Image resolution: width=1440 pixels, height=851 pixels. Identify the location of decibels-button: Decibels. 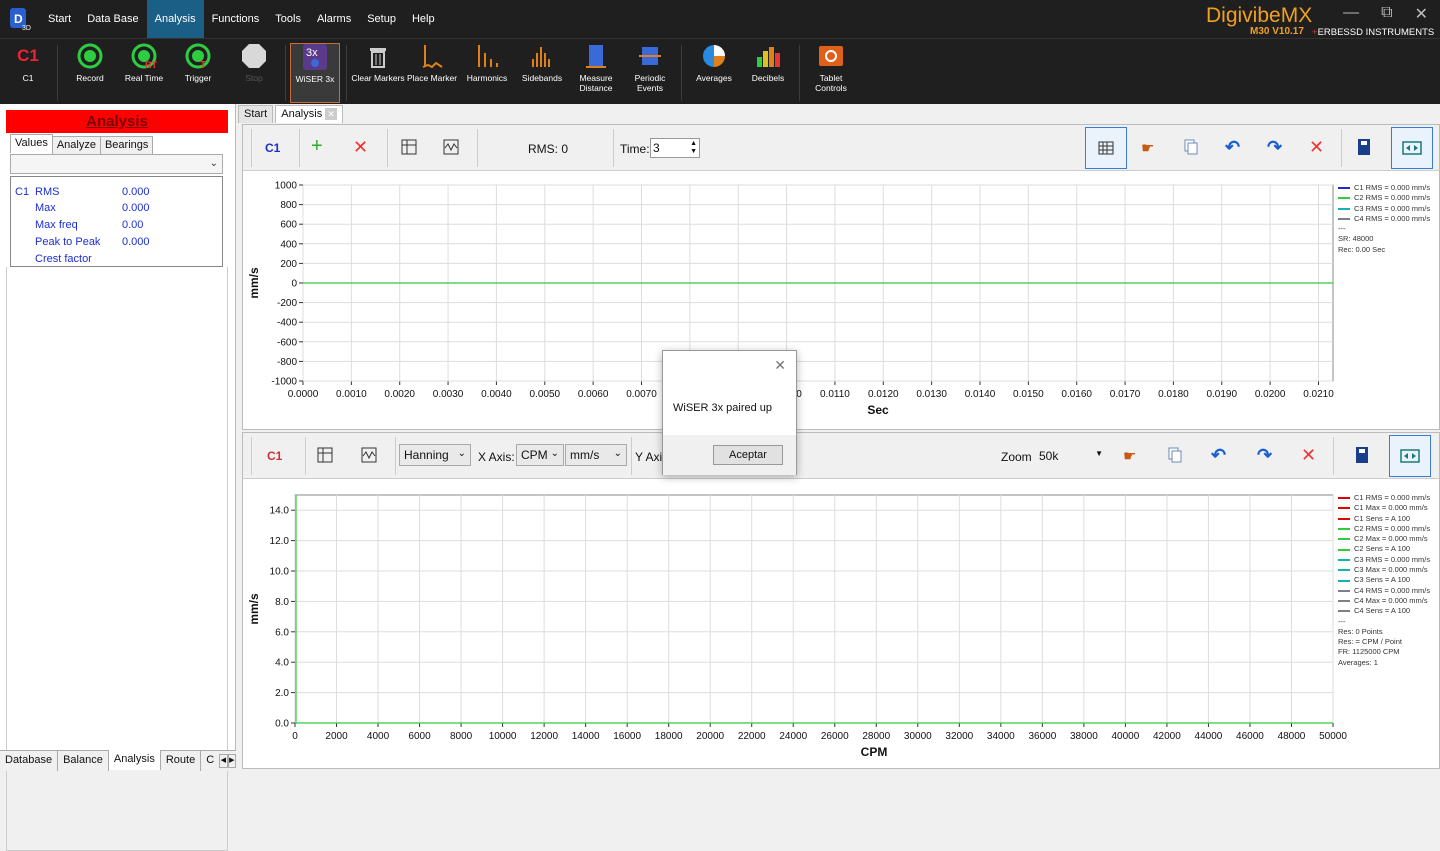
(768, 73).